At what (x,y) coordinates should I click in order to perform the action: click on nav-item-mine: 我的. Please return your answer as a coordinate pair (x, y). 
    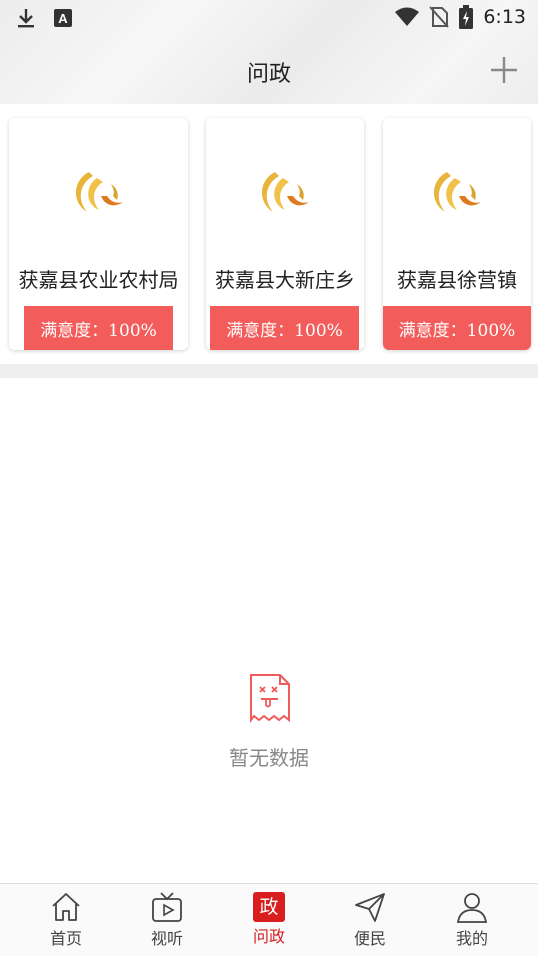
    Looking at the image, I should click on (472, 921).